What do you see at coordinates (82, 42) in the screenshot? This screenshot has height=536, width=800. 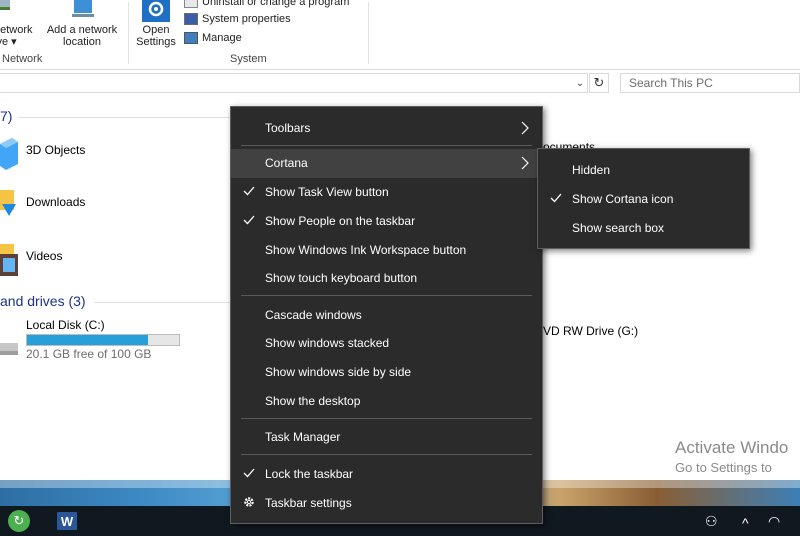 I see `add-location-label-2: location` at bounding box center [82, 42].